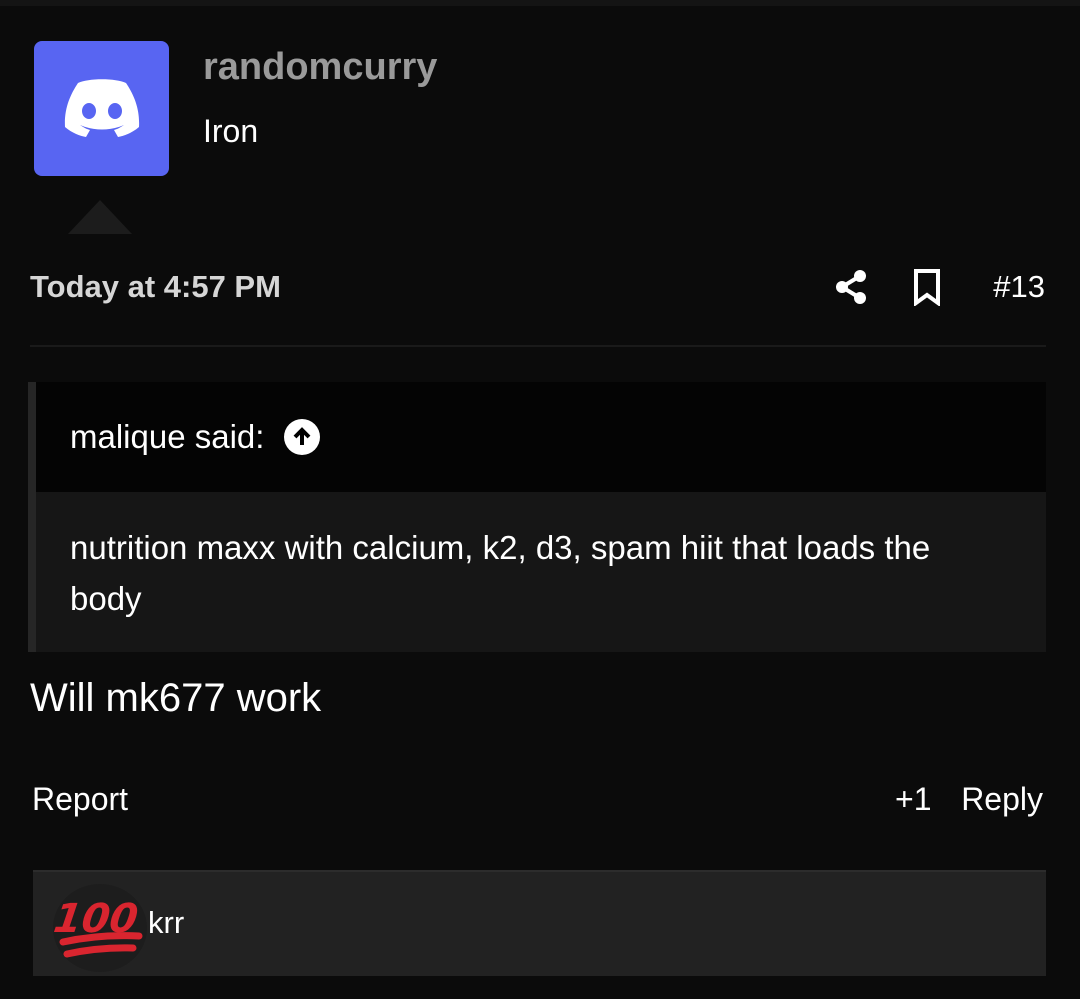 The height and width of the screenshot is (999, 1080). I want to click on header-divider, so click(538, 346).